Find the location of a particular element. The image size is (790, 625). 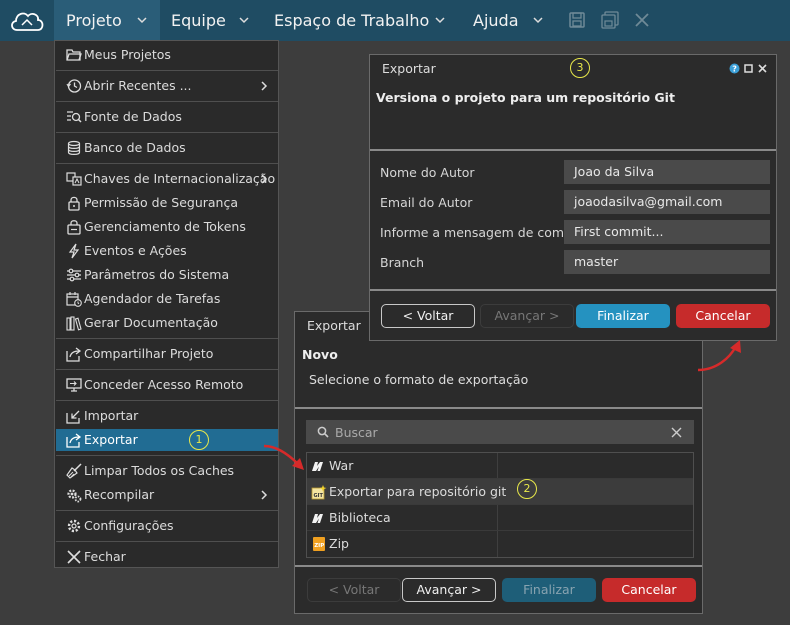

menu-item-importar: Importar is located at coordinates (167, 416).